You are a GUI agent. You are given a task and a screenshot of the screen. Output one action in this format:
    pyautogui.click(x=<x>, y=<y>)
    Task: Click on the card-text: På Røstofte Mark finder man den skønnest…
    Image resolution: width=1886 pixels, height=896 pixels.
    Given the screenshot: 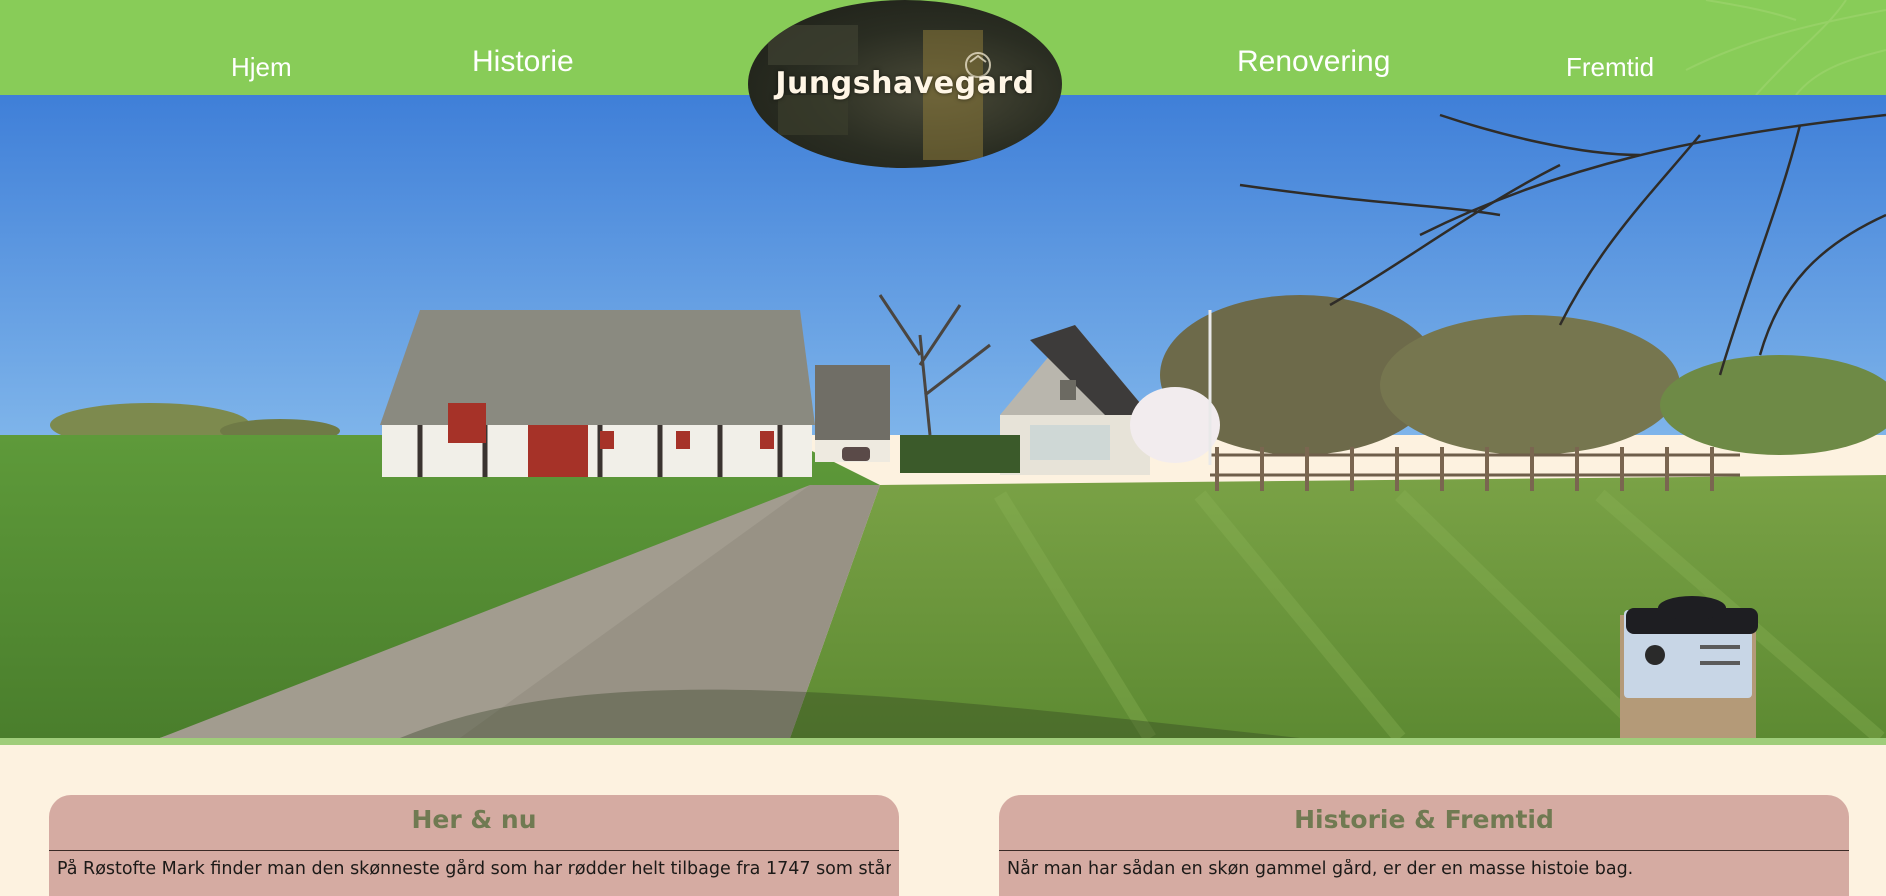 What is the action you would take?
    pyautogui.click(x=474, y=869)
    